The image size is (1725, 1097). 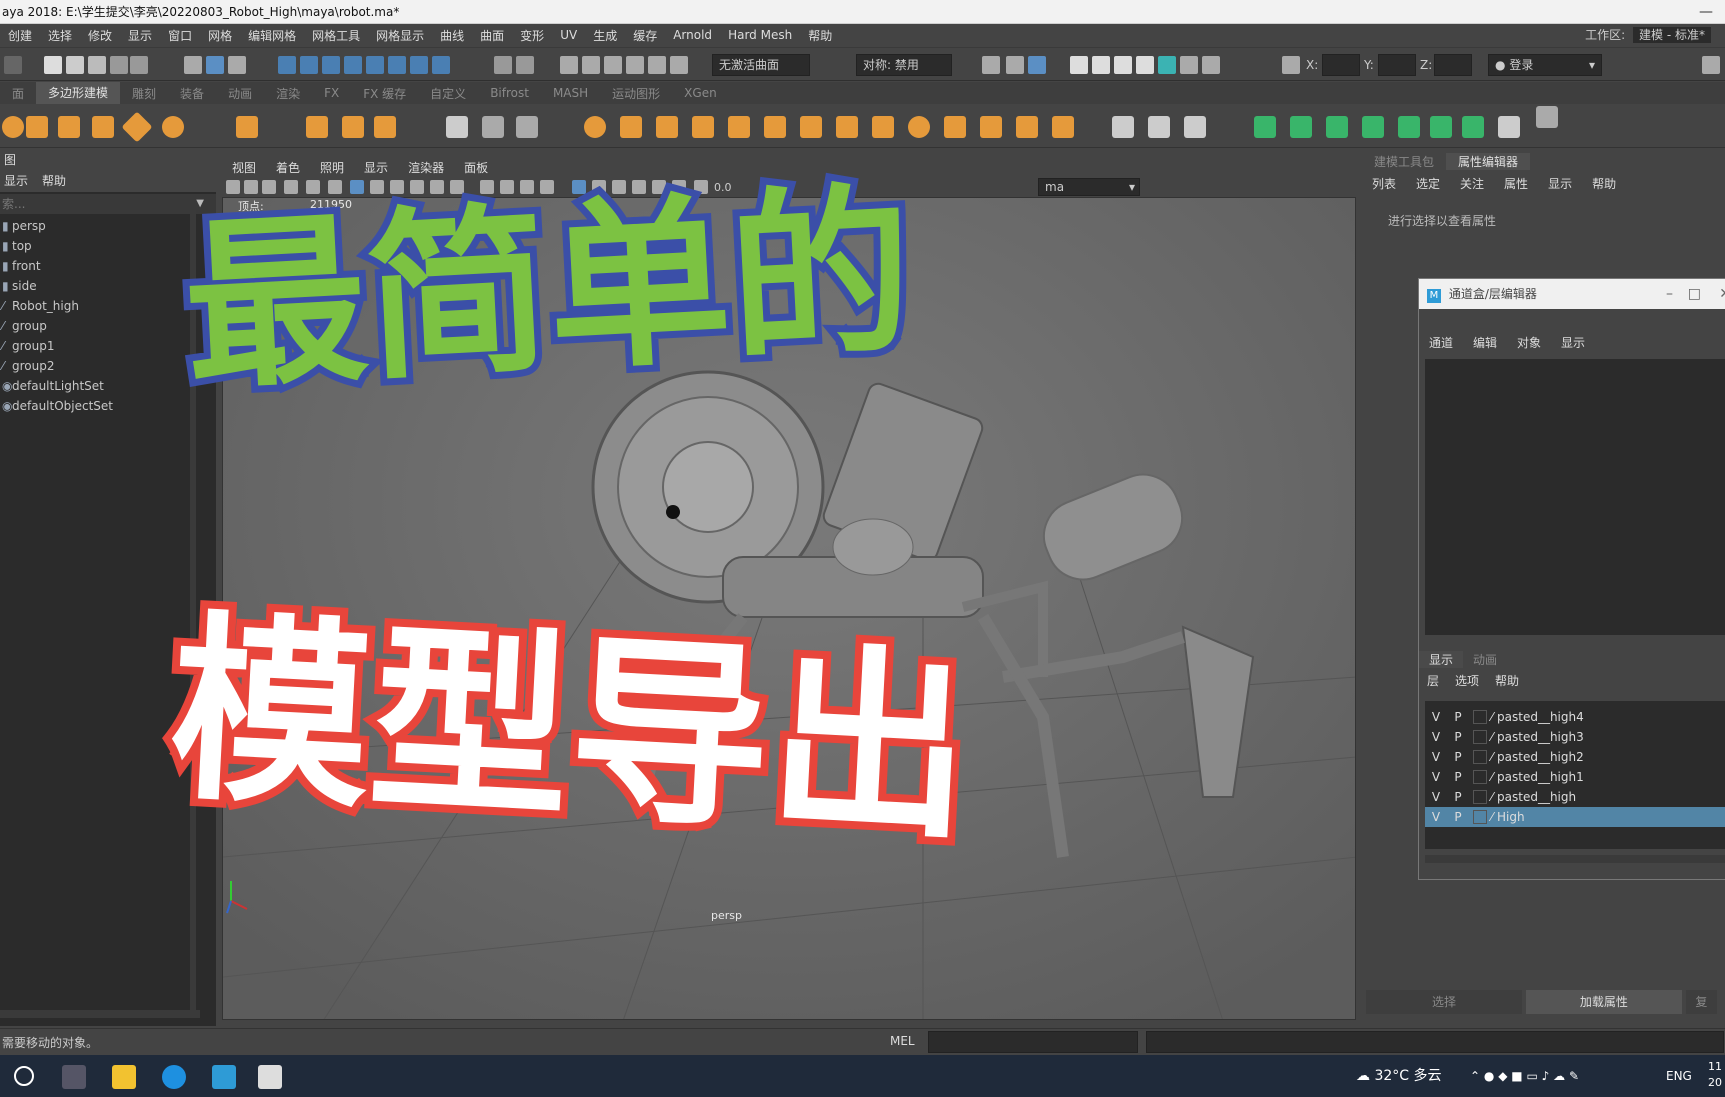 What do you see at coordinates (180, 35) in the screenshot?
I see `menu-windows: 窗口` at bounding box center [180, 35].